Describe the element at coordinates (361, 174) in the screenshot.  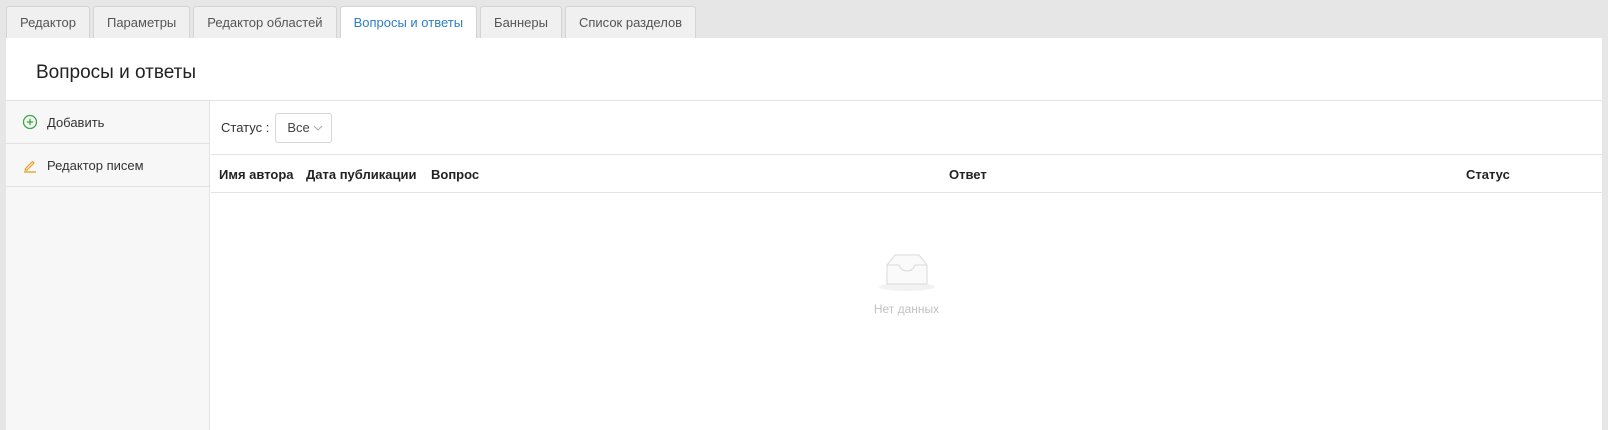
I see `column-date: Дата публикации` at that location.